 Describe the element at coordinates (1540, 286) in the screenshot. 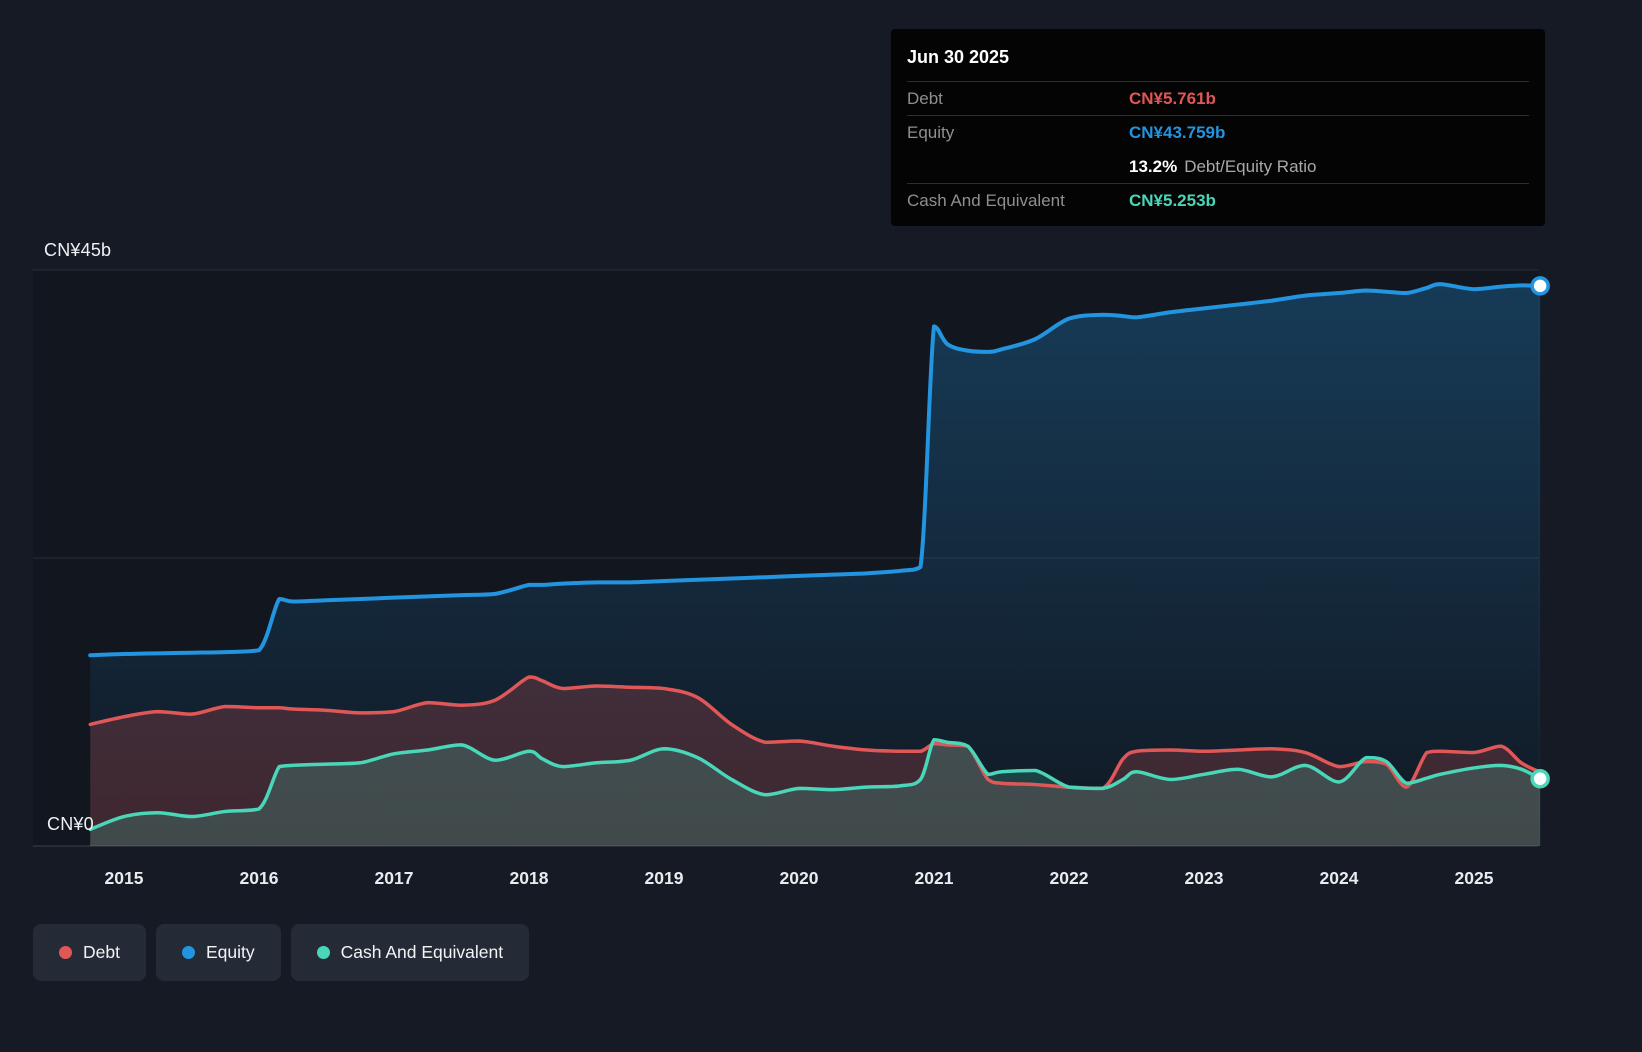

I see `equity-end-marker` at that location.